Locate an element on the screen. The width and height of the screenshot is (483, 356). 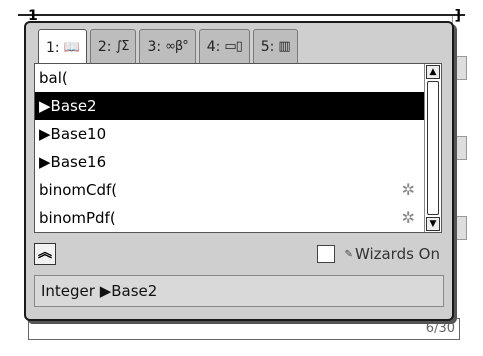
list-item-label: binomPdf( is located at coordinates (77, 218).